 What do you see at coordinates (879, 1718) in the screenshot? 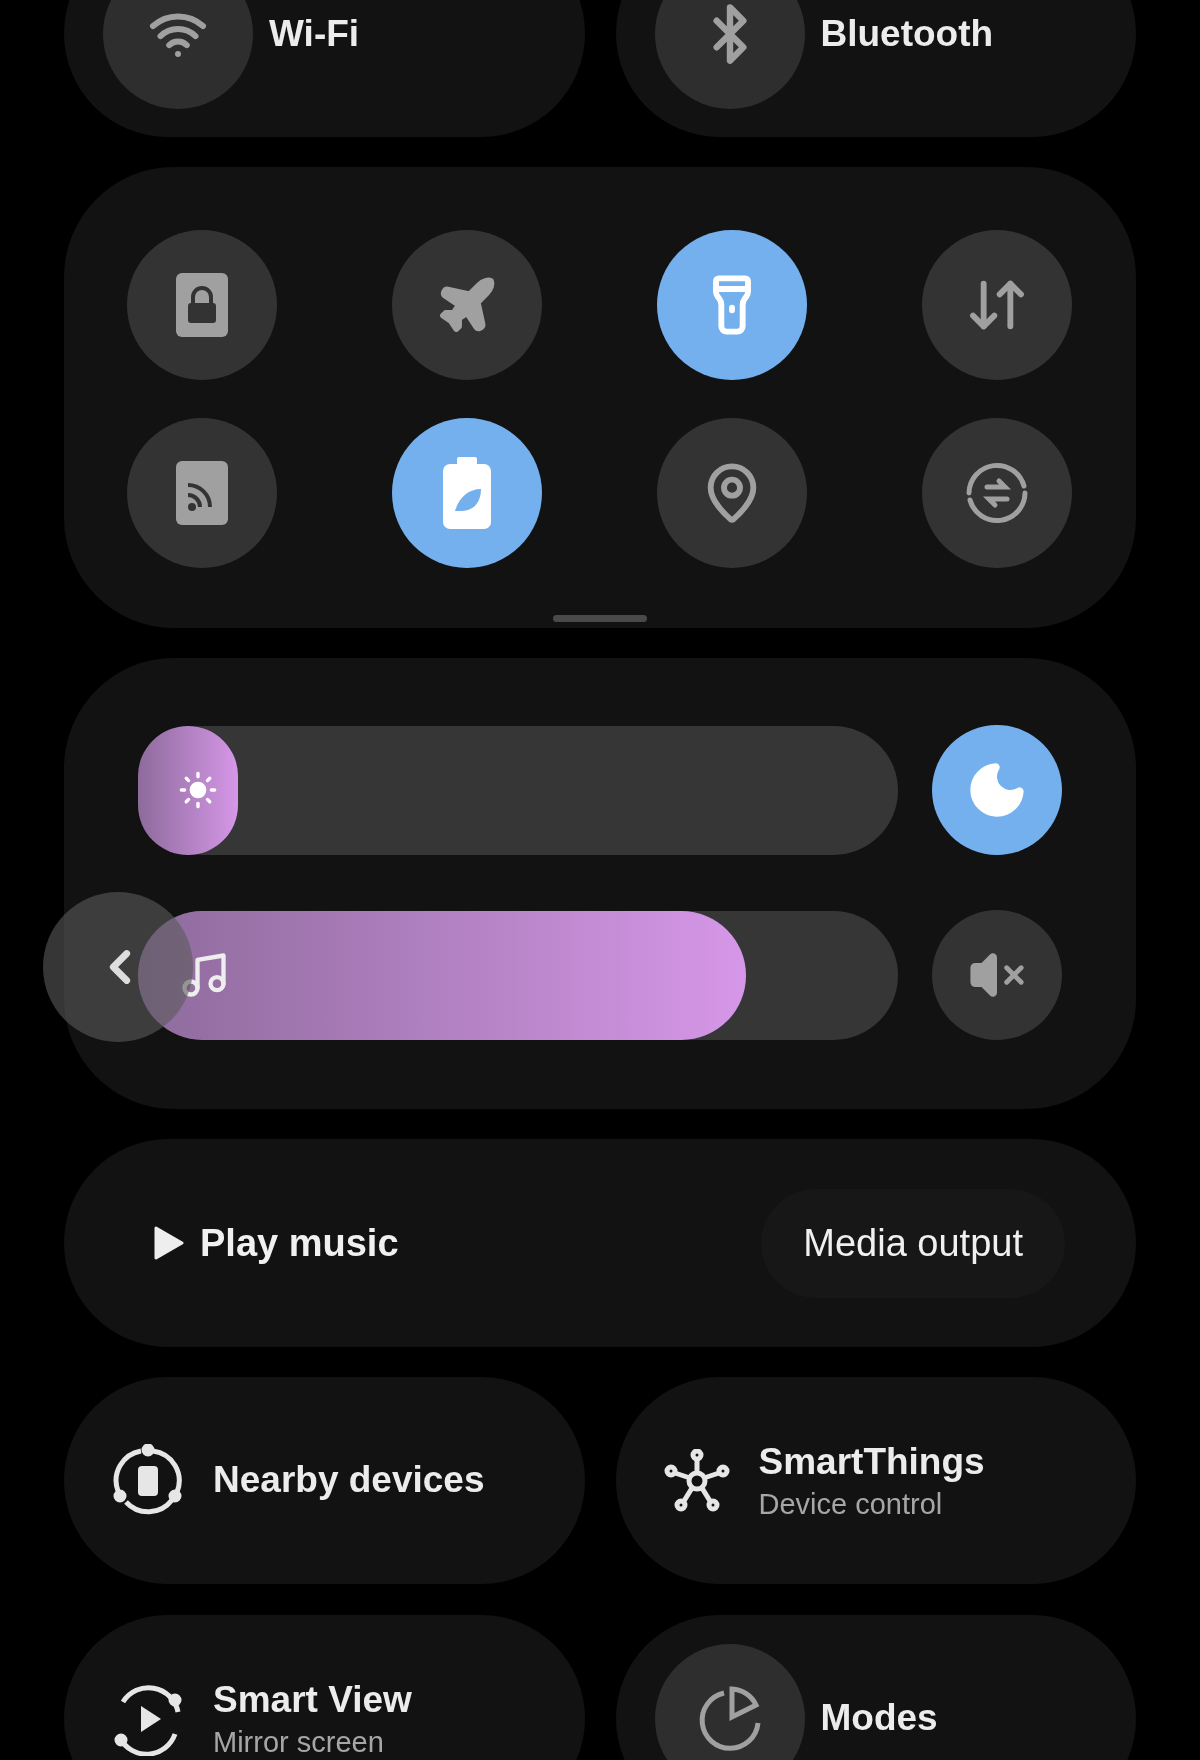
I see `tile-title: Modes` at bounding box center [879, 1718].